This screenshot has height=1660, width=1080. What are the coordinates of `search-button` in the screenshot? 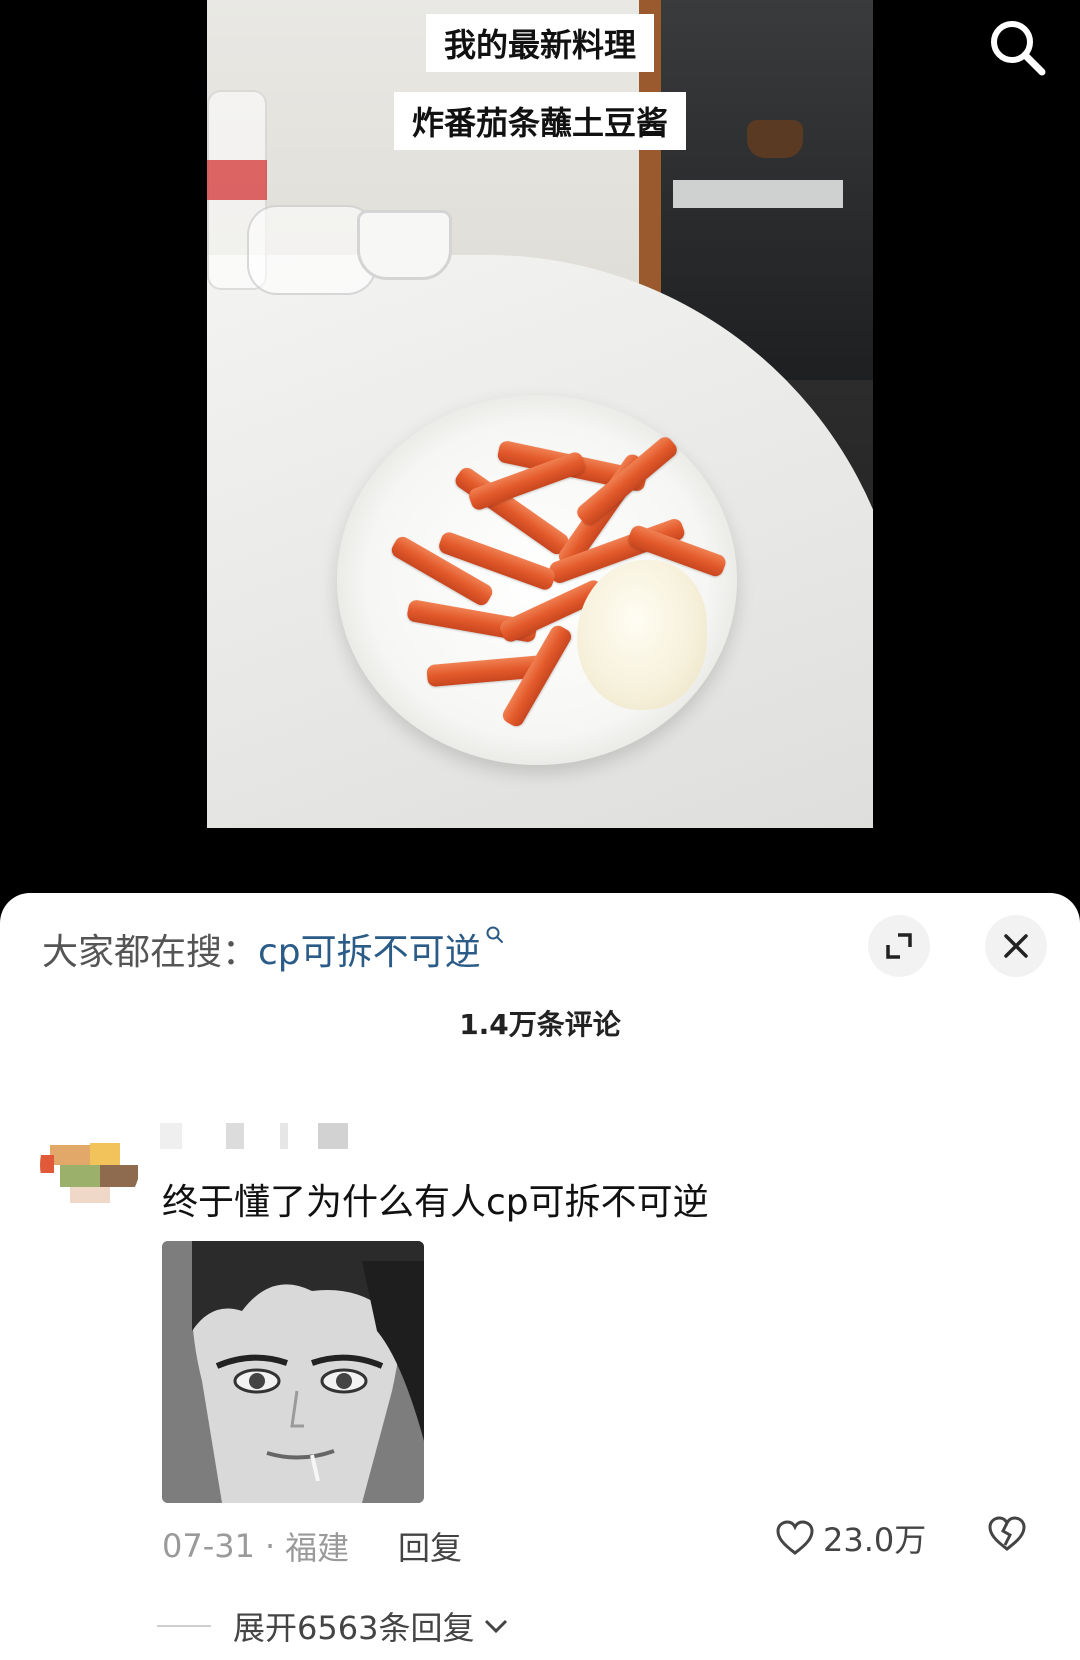 It's located at (1019, 49).